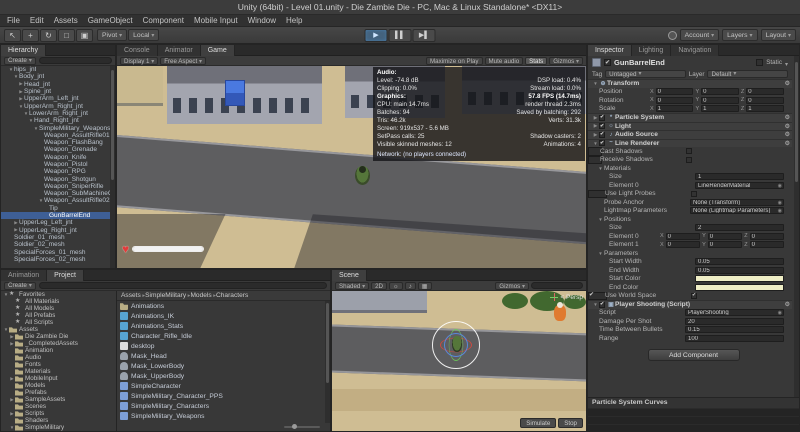 Image resolution: width=800 pixels, height=432 pixels. Describe the element at coordinates (379, 285) in the screenshot. I see `2d-toggle: 2D` at that location.